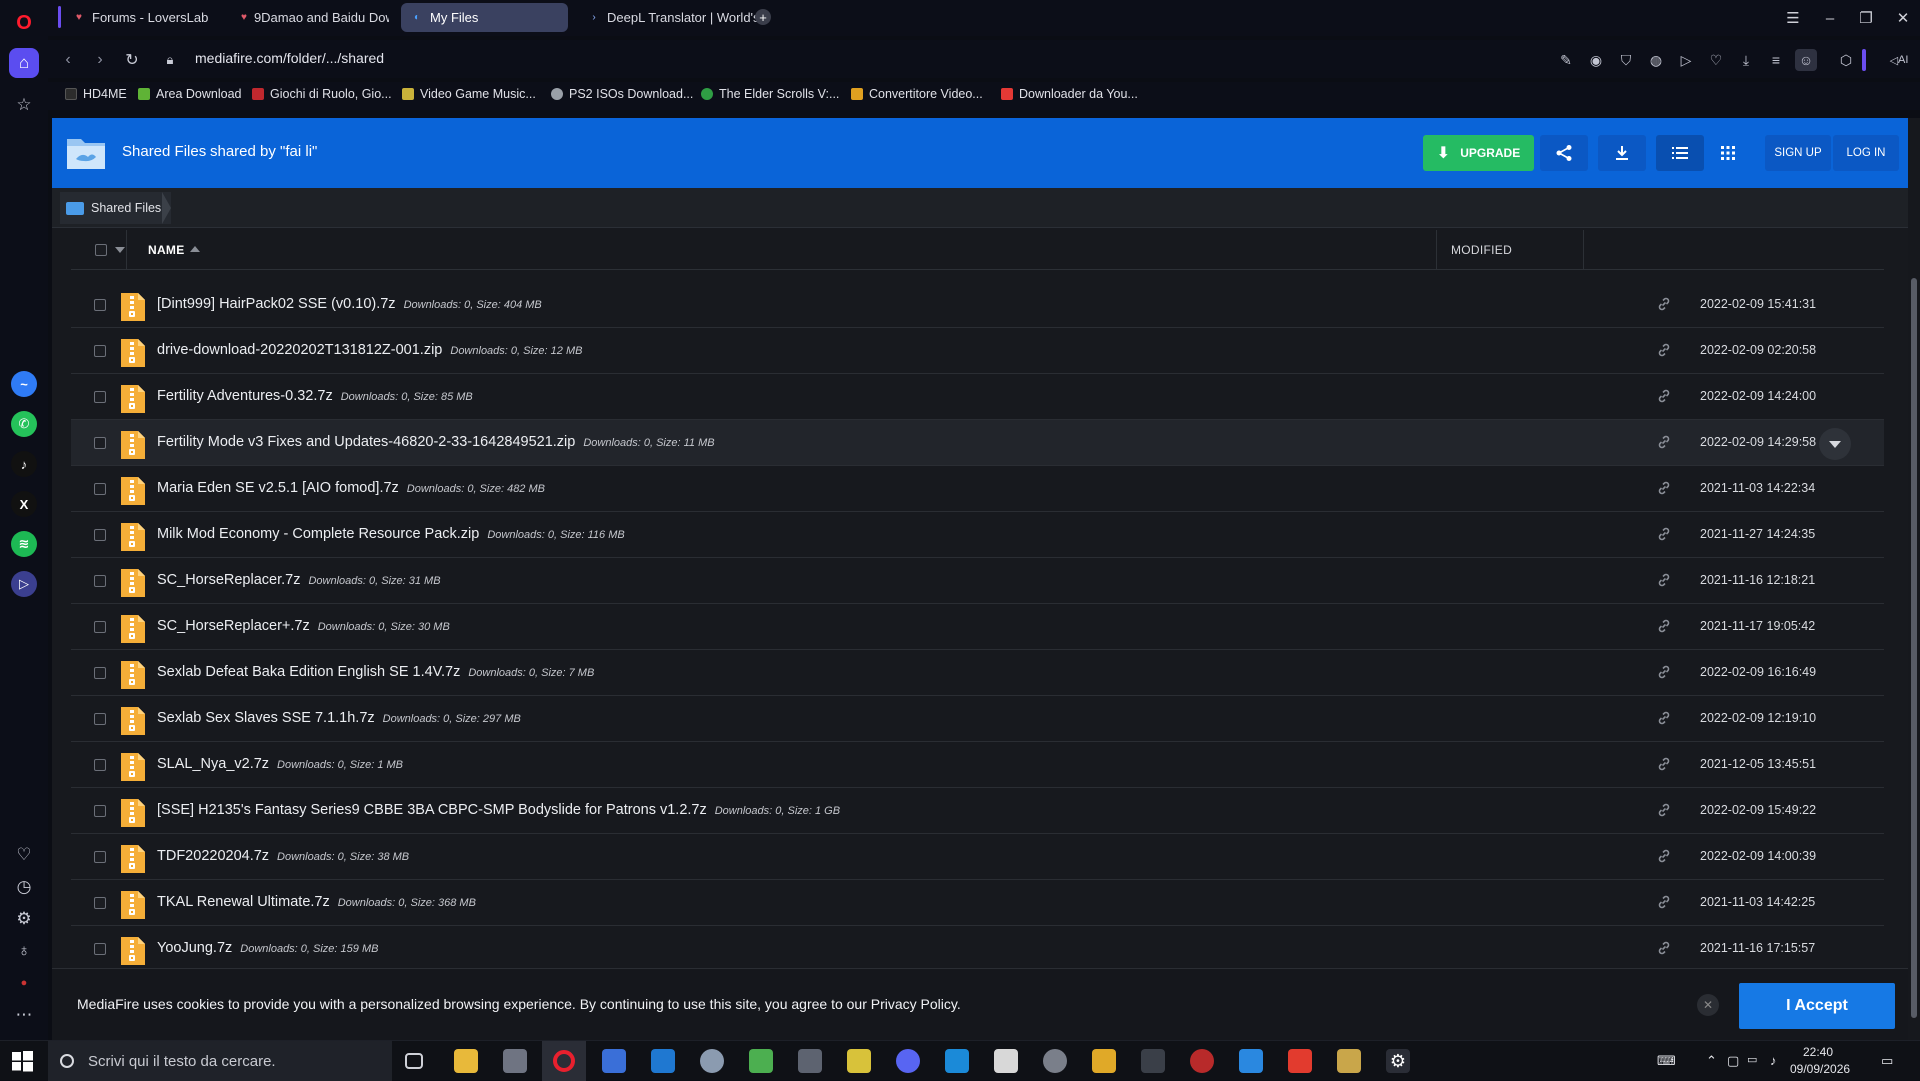 Image resolution: width=1920 pixels, height=1081 pixels. I want to click on grid-view-button, so click(1728, 153).